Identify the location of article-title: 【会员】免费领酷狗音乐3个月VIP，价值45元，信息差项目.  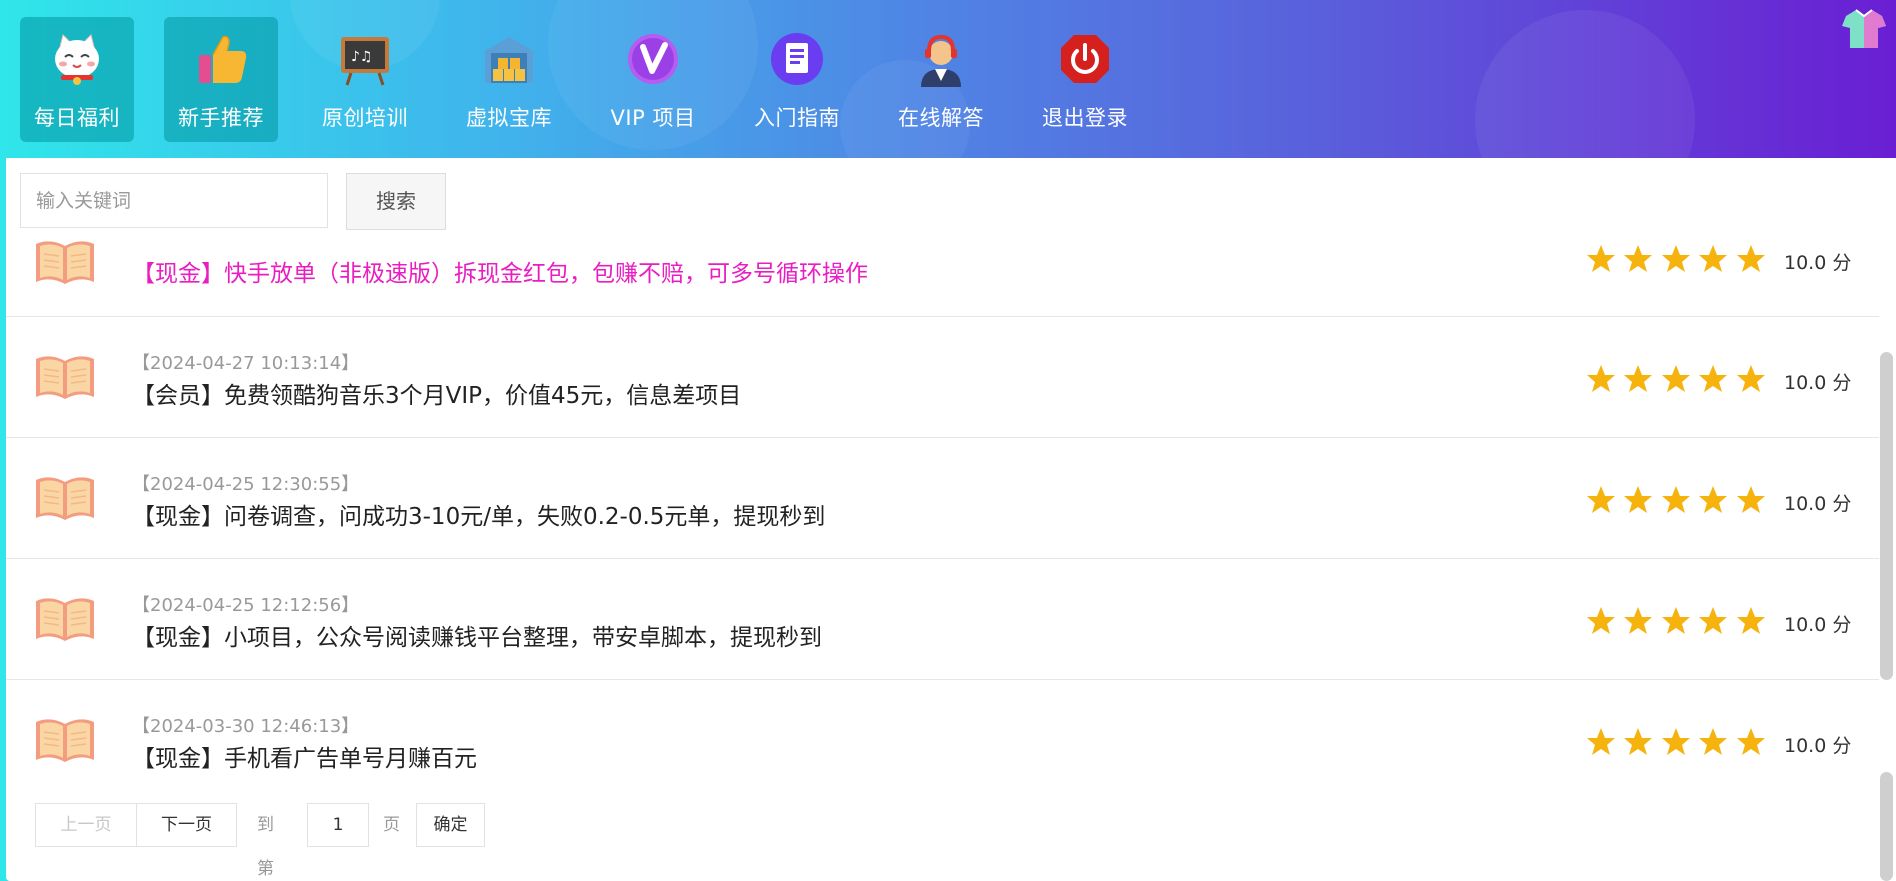
(436, 393).